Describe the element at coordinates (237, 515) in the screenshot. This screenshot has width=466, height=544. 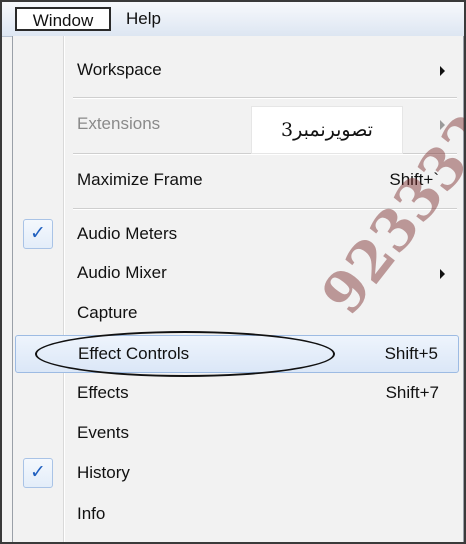
I see `menu-item-info: Info` at that location.